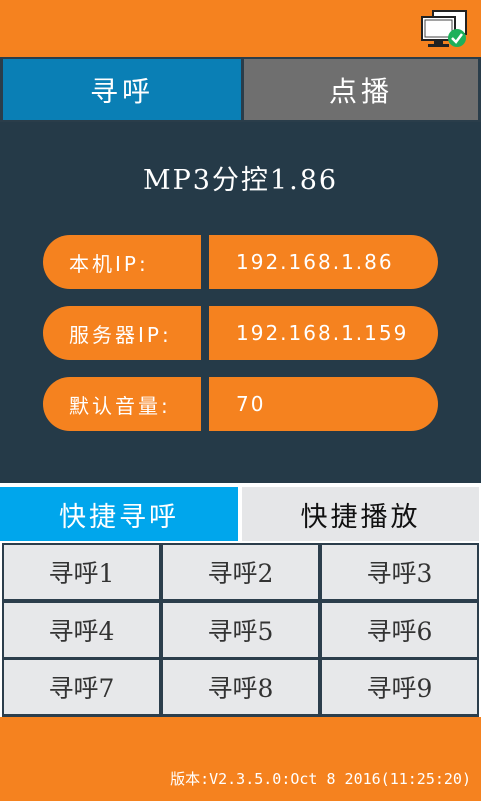 Image resolution: width=481 pixels, height=801 pixels. What do you see at coordinates (122, 262) in the screenshot?
I see `local-ip-label: 本机IP:` at bounding box center [122, 262].